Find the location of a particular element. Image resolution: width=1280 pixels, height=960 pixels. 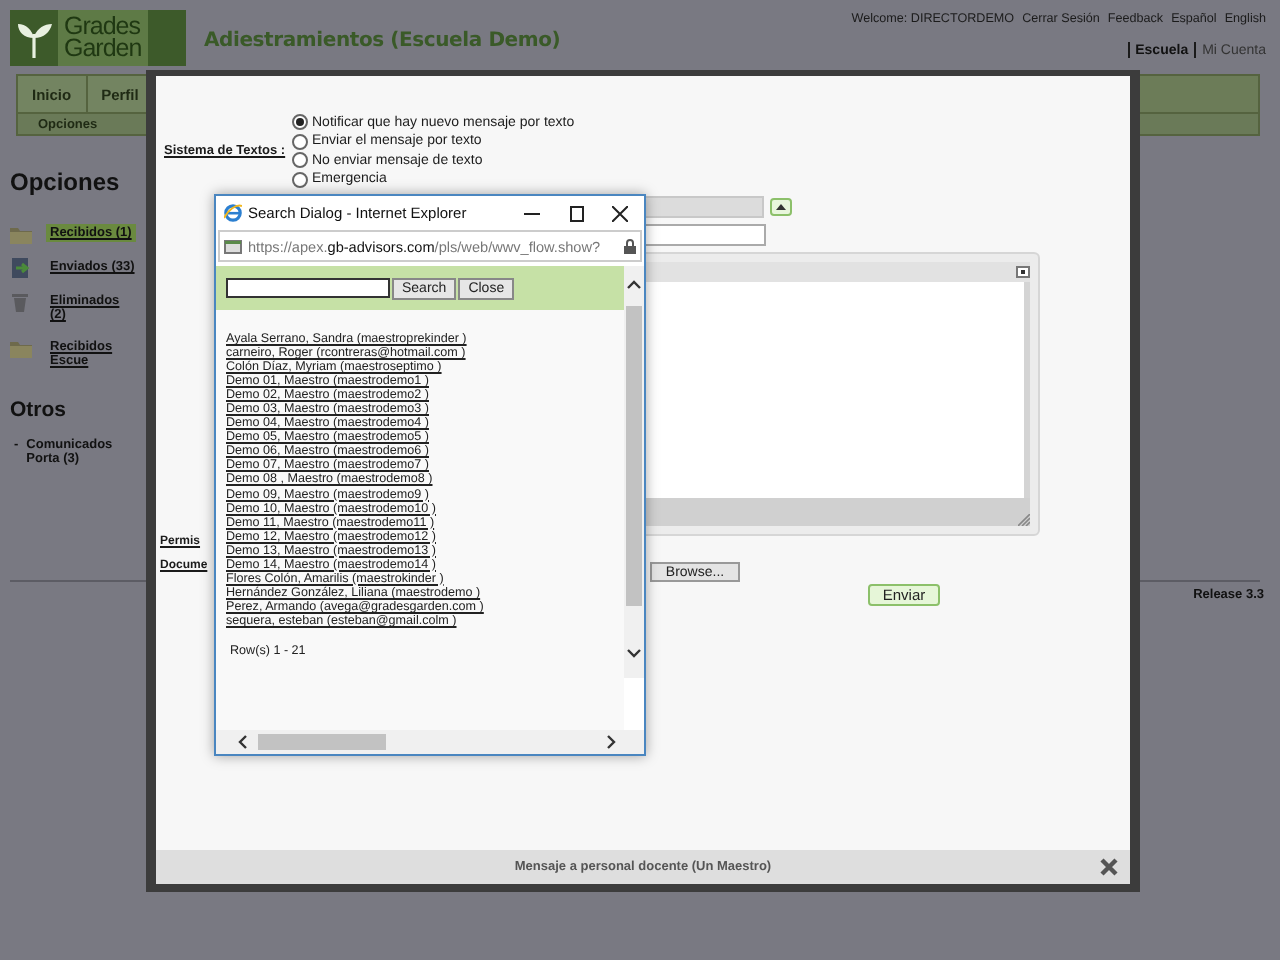

maximize-icon is located at coordinates (576, 213).